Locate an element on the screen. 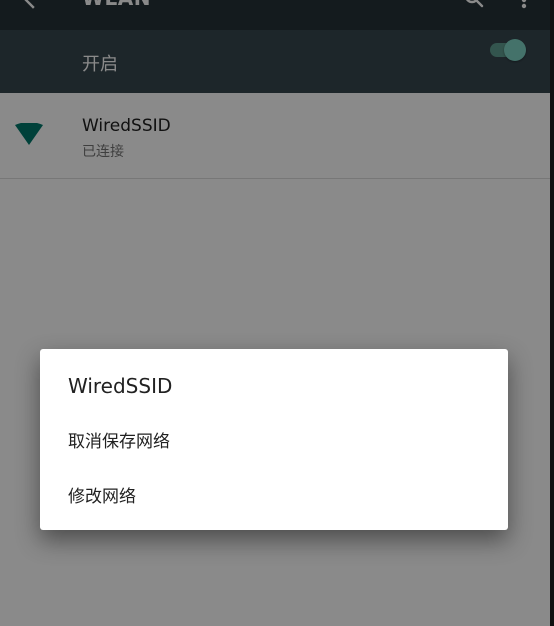  modify-network-option: 修改网络 is located at coordinates (274, 492).